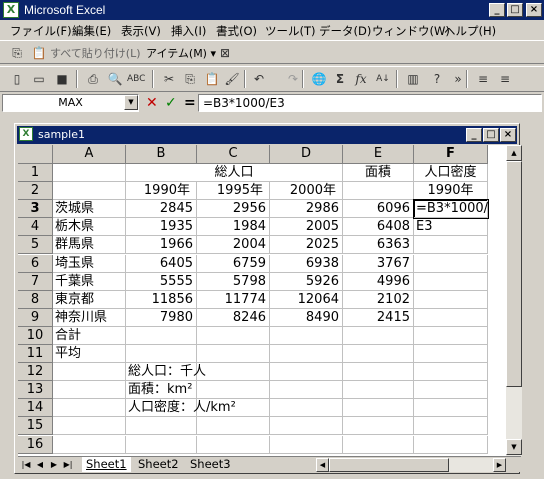  Describe the element at coordinates (161, 209) in the screenshot. I see `cell-b3: 2845` at that location.